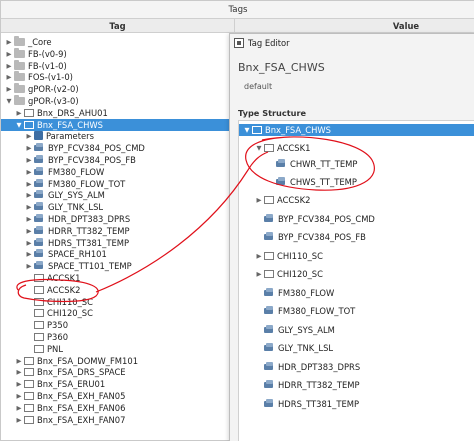 Image resolution: width=474 pixels, height=441 pixels. Describe the element at coordinates (118, 172) in the screenshot. I see `tree-item: ▶ FM380_FLOW` at that location.